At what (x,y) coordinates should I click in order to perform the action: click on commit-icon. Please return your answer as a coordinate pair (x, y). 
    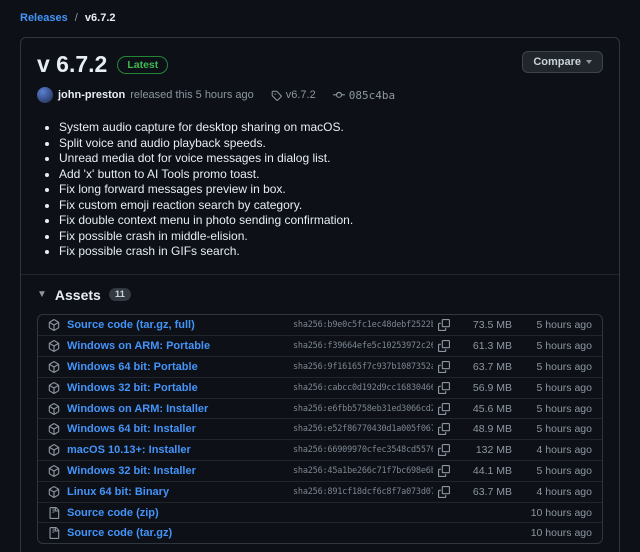
    Looking at the image, I should click on (338, 95).